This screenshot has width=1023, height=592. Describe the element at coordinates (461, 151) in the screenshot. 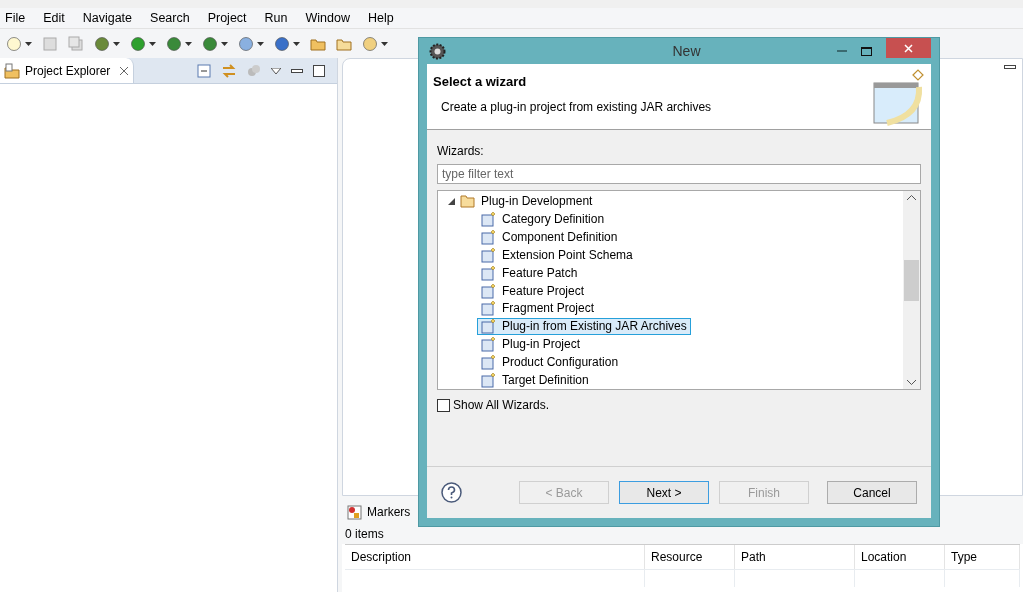

I see `wizards-label: Wizards:` at that location.